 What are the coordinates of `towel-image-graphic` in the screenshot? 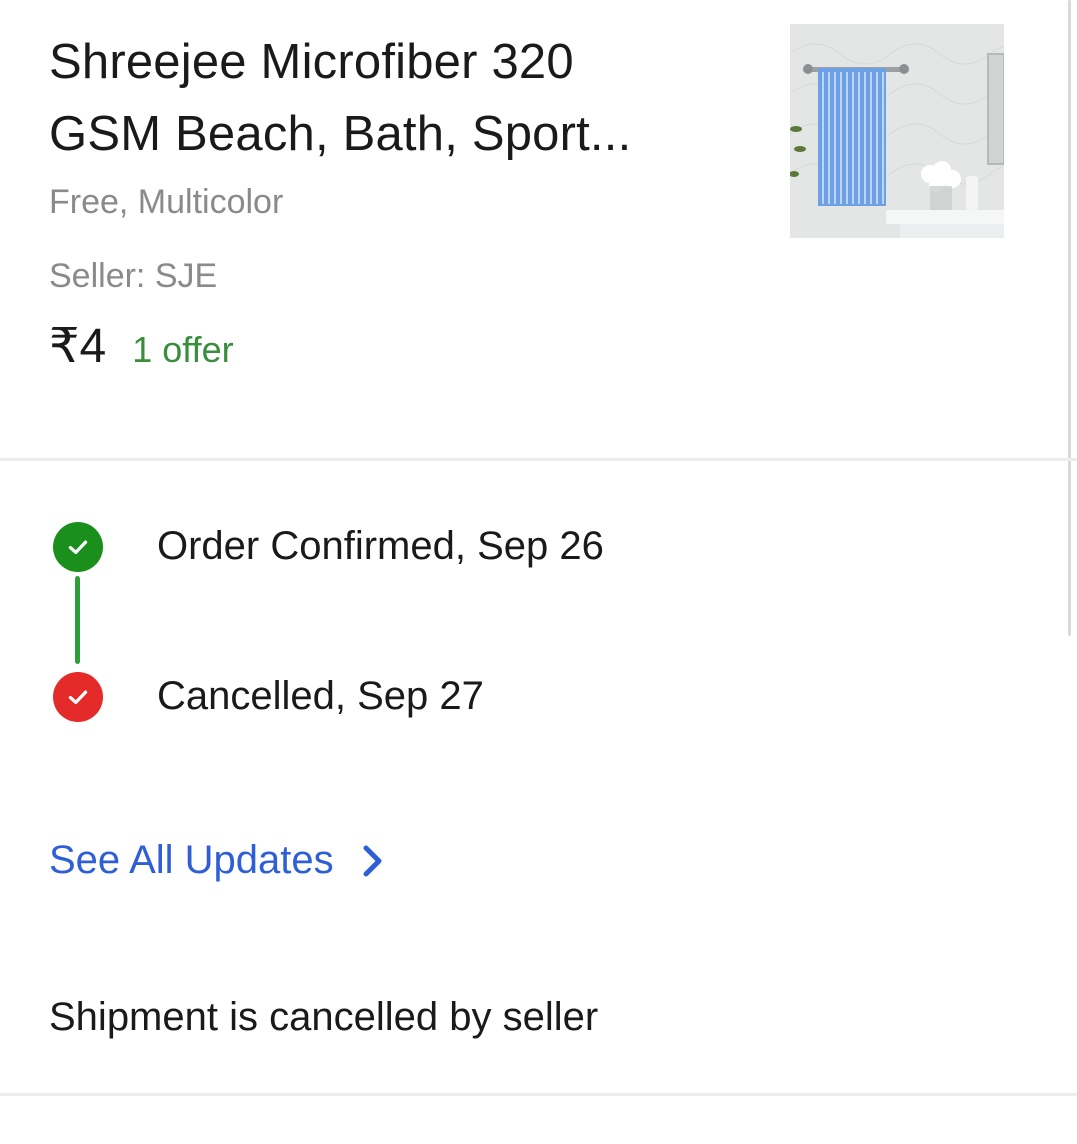 It's located at (897, 131).